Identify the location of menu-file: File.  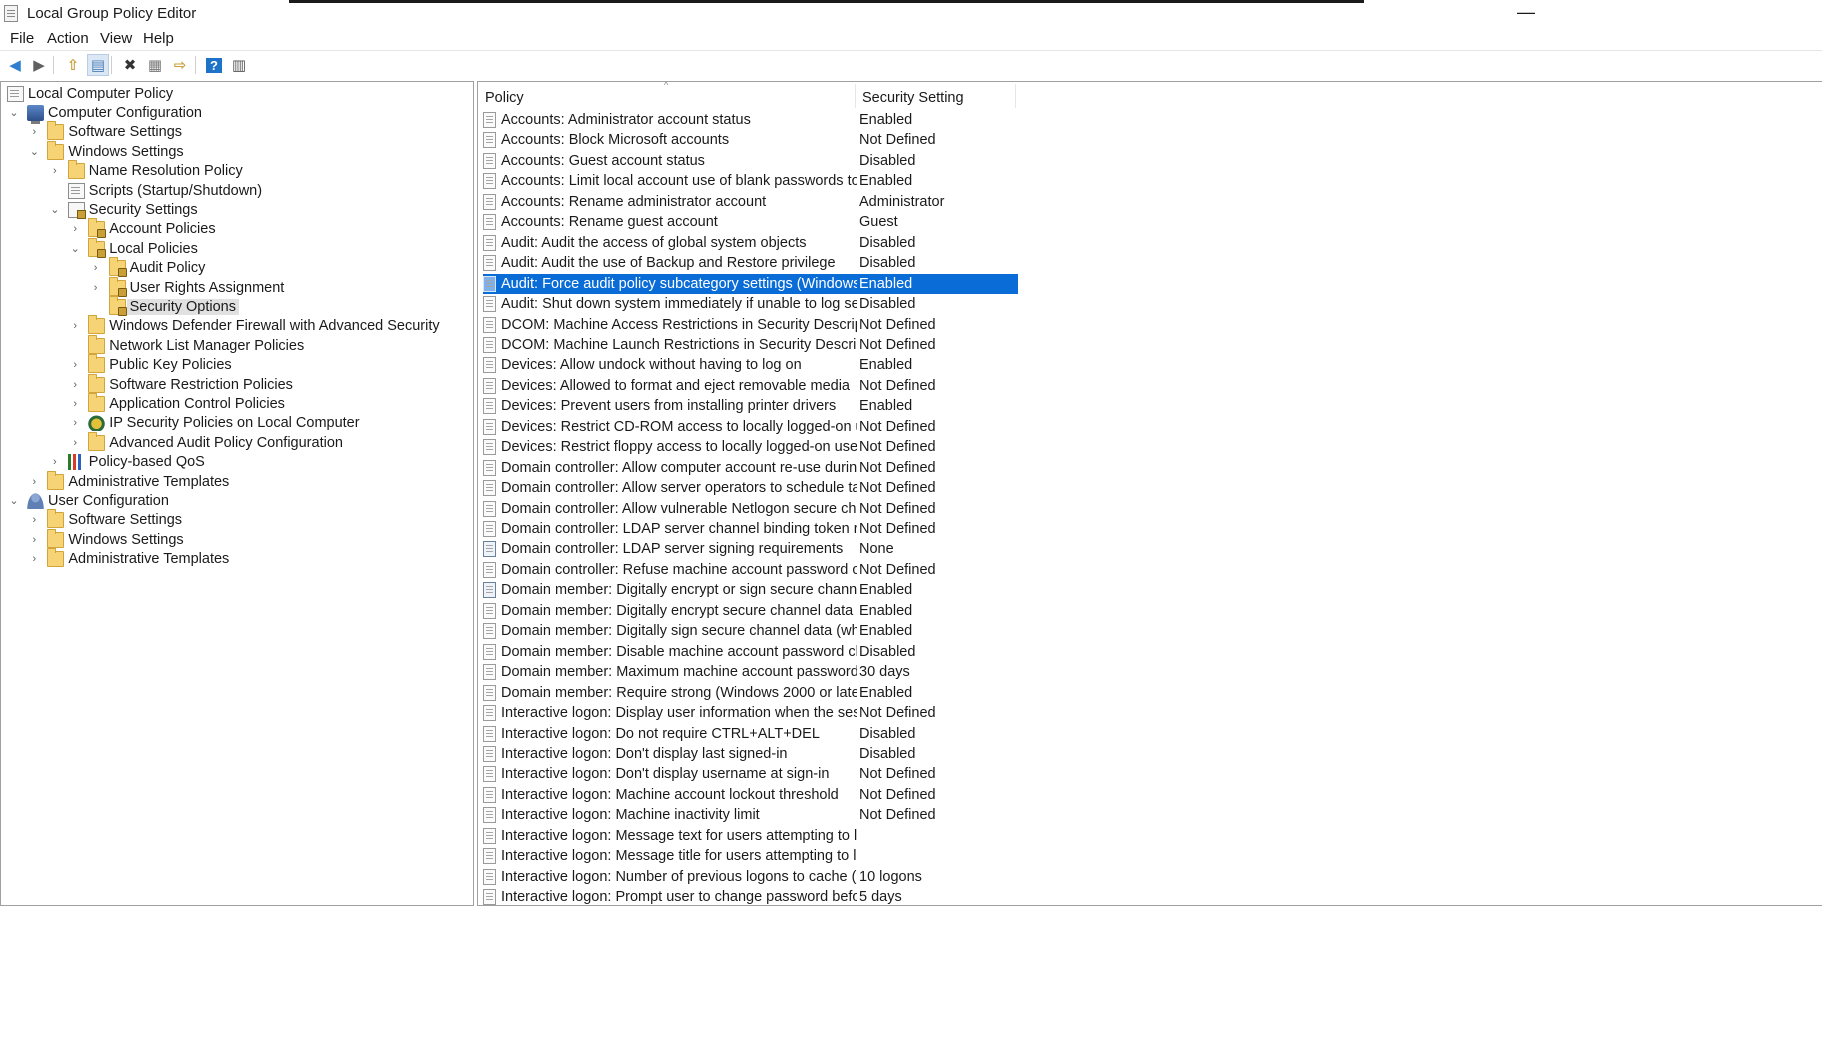
(22, 38).